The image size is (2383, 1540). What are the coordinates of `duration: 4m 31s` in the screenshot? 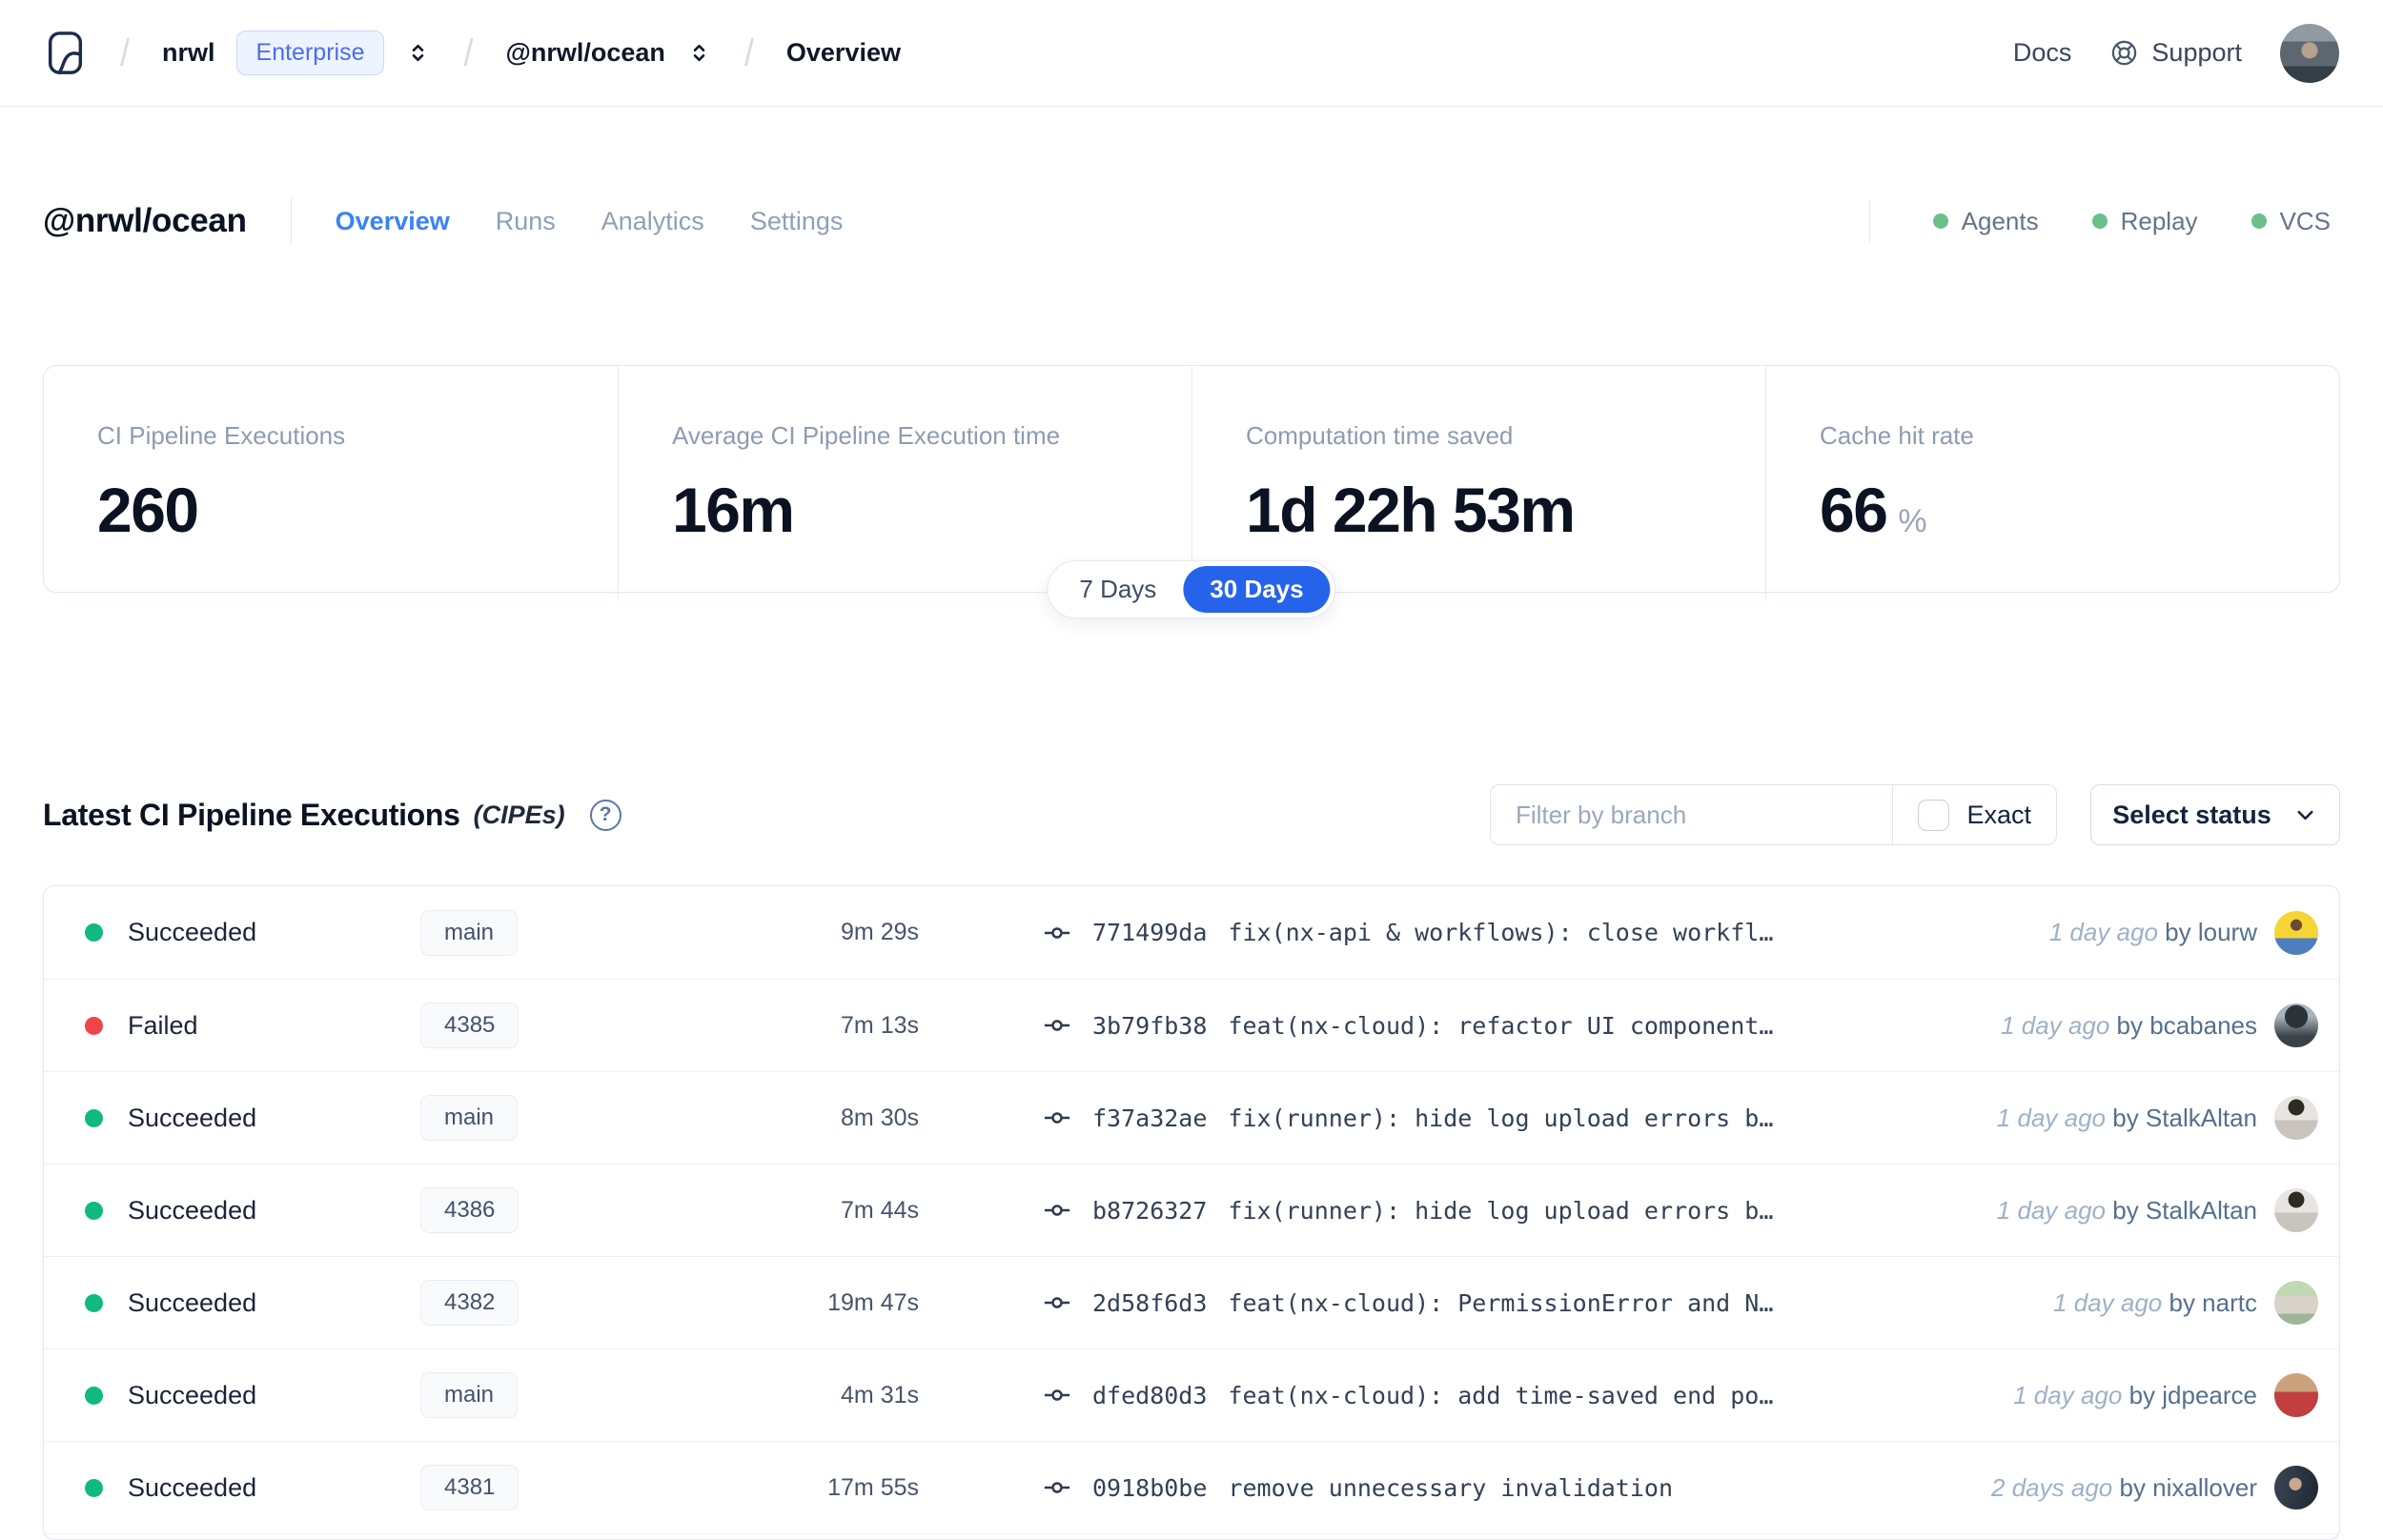 It's located at (880, 1394).